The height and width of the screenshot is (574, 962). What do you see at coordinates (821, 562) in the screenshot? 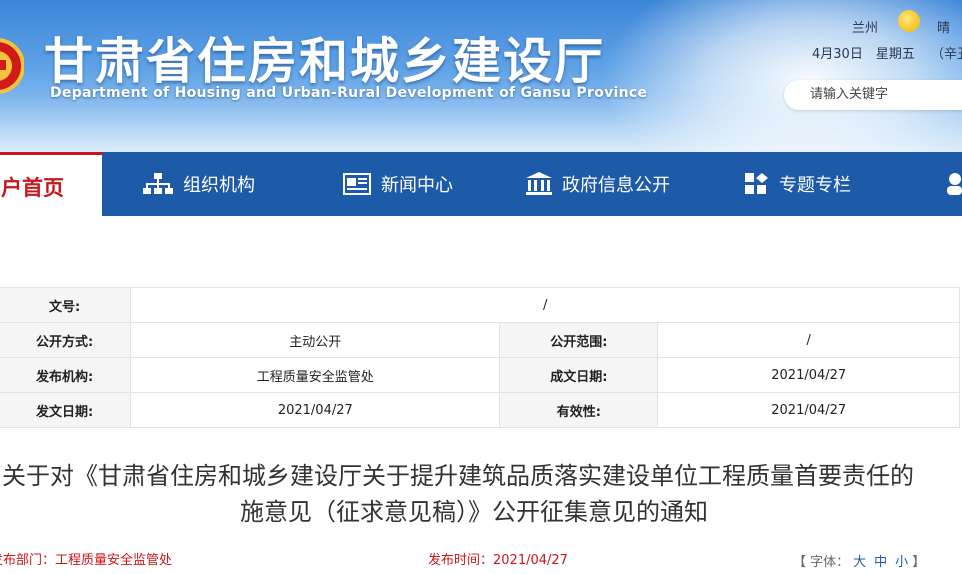
I see `font-size-prefix: 【 字体：` at bounding box center [821, 562].